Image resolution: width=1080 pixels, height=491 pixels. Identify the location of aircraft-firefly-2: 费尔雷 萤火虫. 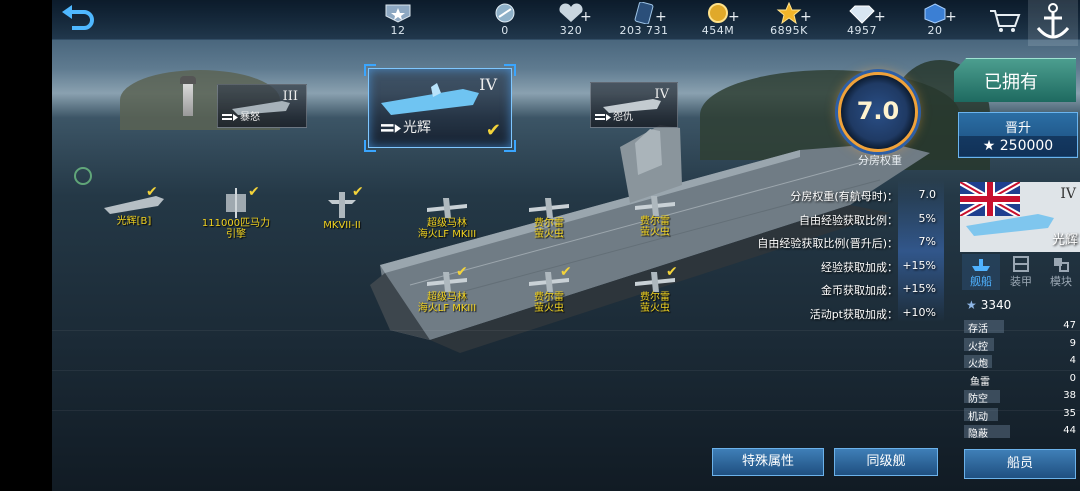
(655, 217).